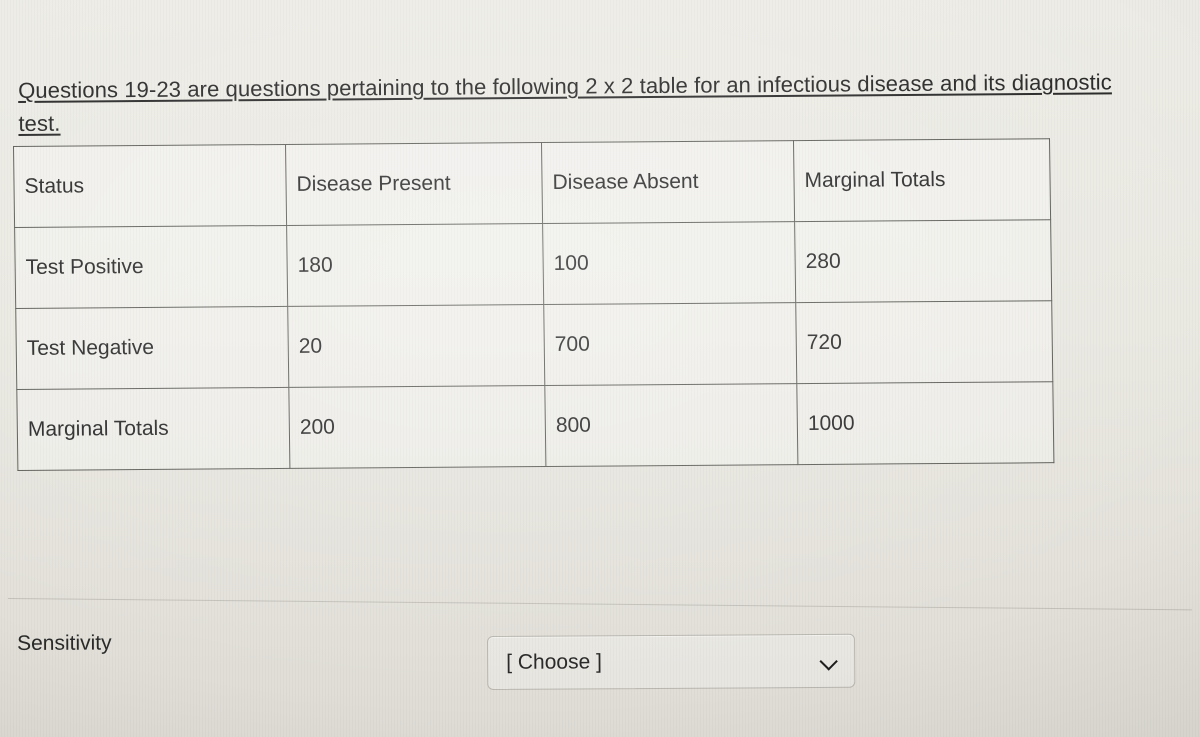 The image size is (1200, 737). Describe the element at coordinates (670, 344) in the screenshot. I see `cell-test-negative-absent: 700` at that location.